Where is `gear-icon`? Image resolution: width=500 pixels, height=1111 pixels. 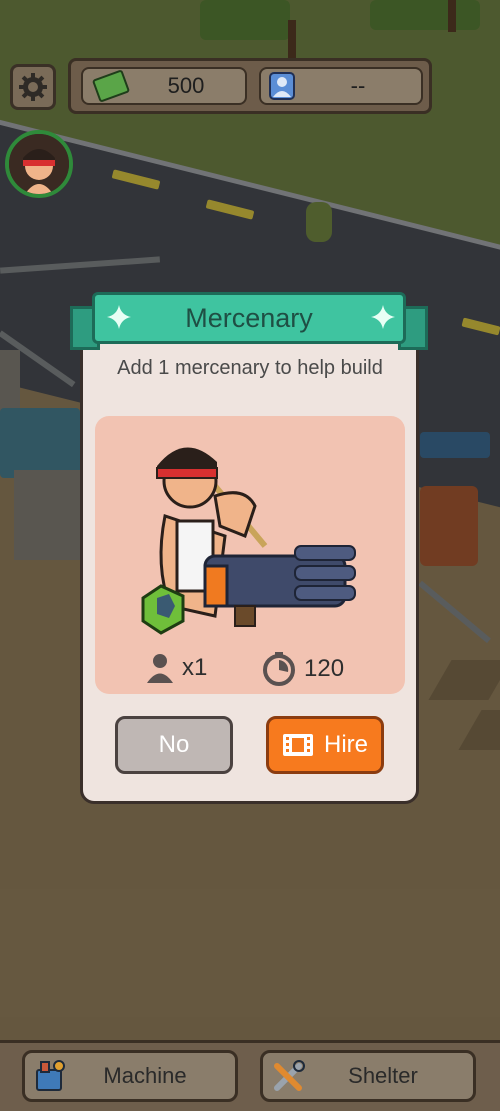 gear-icon is located at coordinates (33, 87).